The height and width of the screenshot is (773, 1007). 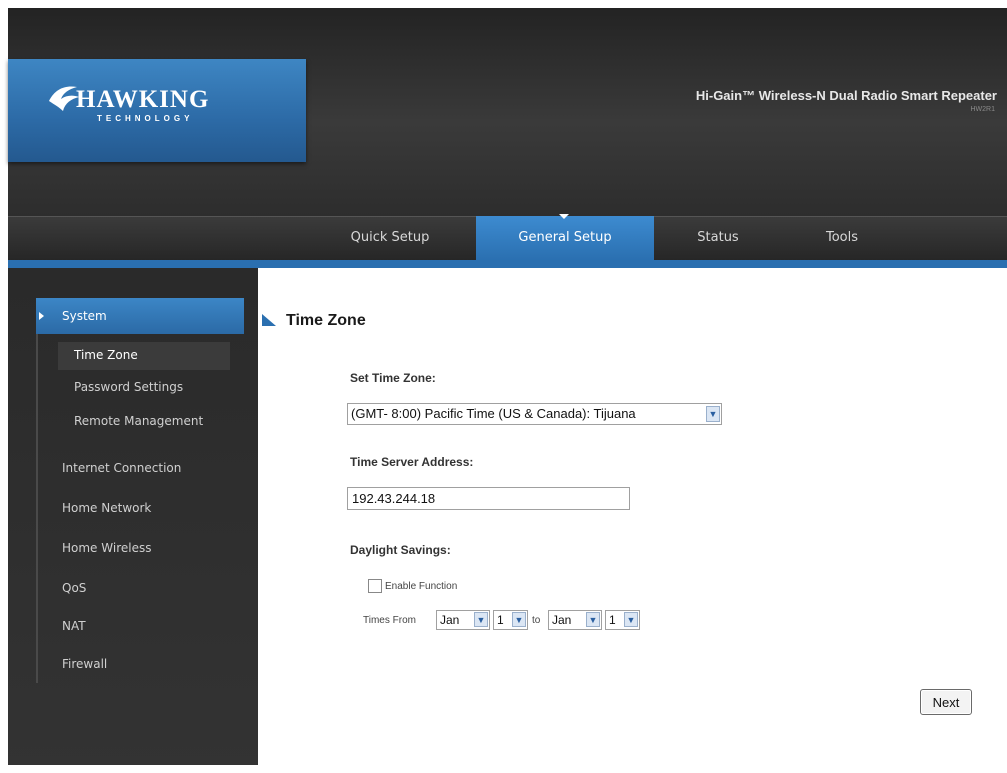 I want to click on nav-underline, so click(x=507, y=264).